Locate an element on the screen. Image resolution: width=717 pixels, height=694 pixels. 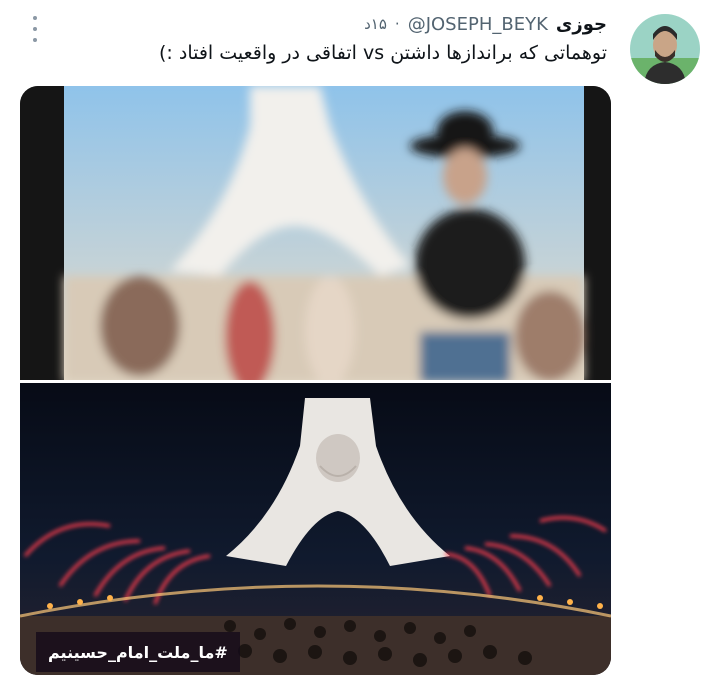
user-handle: @JOSEPH_BEYK is located at coordinates (478, 24).